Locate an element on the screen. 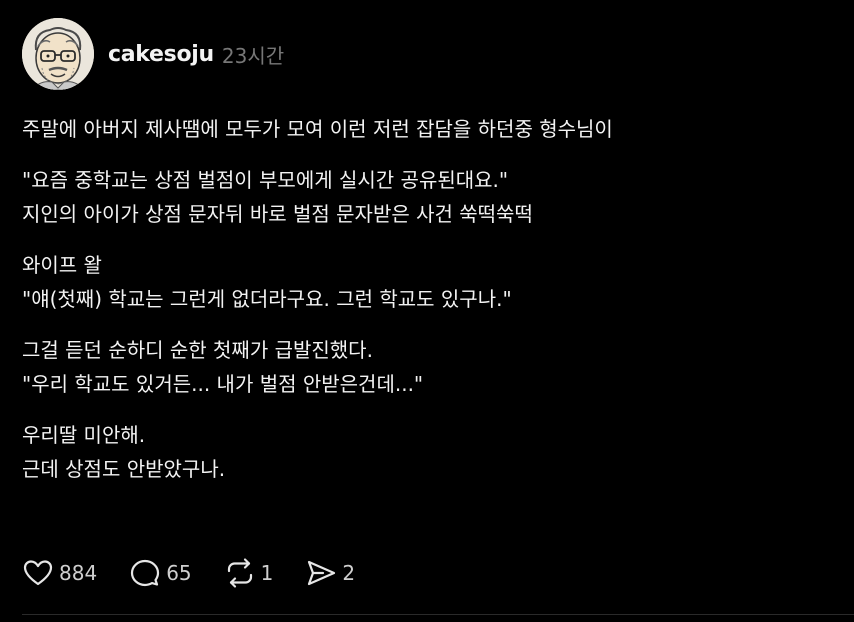 This screenshot has height=622, width=854. post-text-line: 우리딸 미안해. is located at coordinates (84, 435).